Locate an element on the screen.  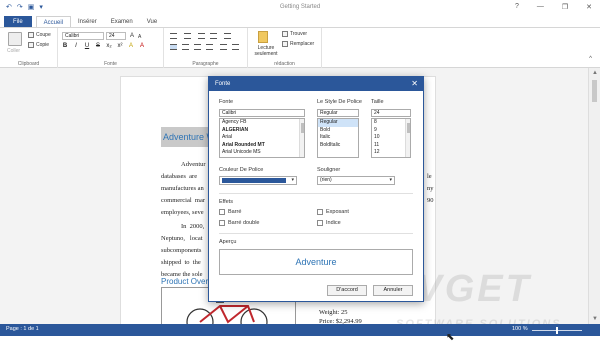
clipboard-group-label: Clipboard is located at coordinates (28, 64).